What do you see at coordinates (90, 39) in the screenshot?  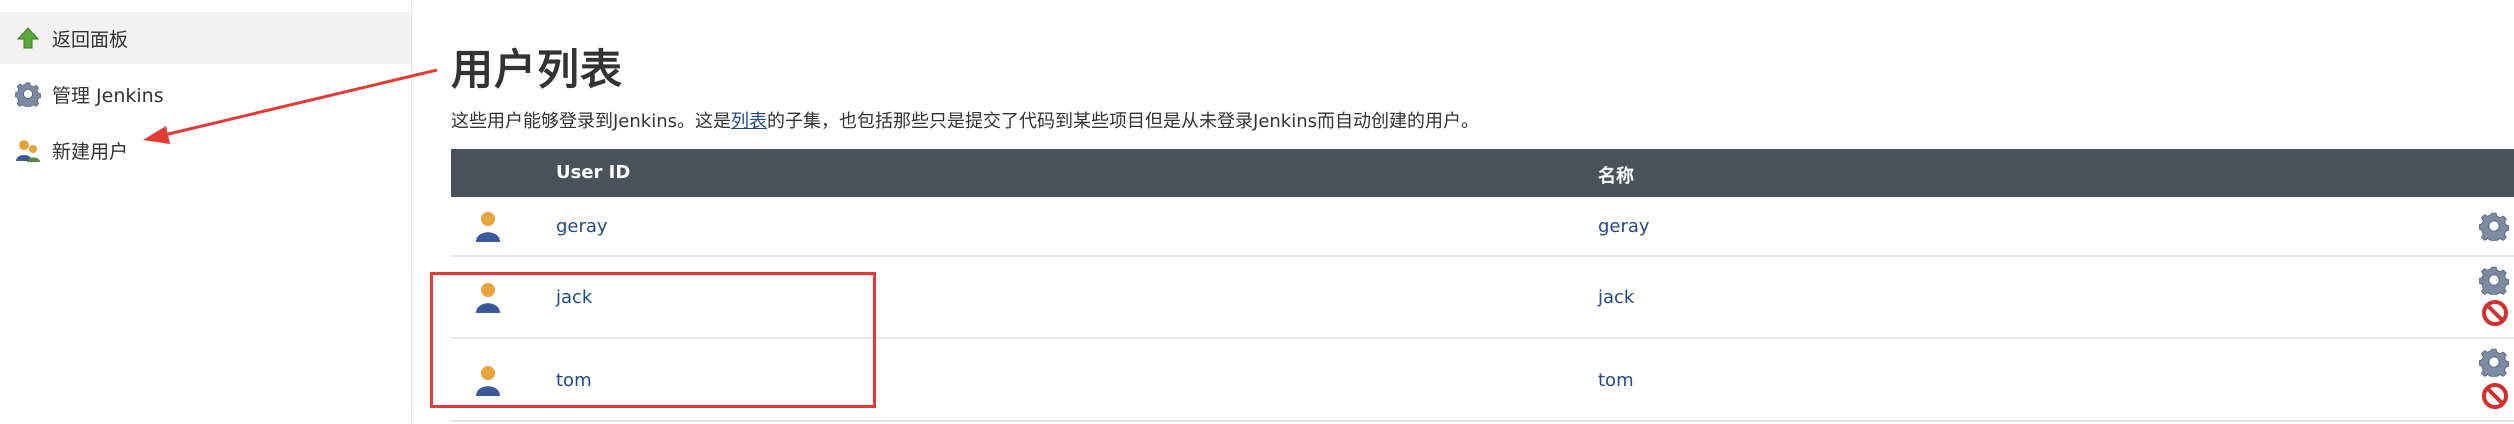 I see `sidebar-item-label: 返回面板` at bounding box center [90, 39].